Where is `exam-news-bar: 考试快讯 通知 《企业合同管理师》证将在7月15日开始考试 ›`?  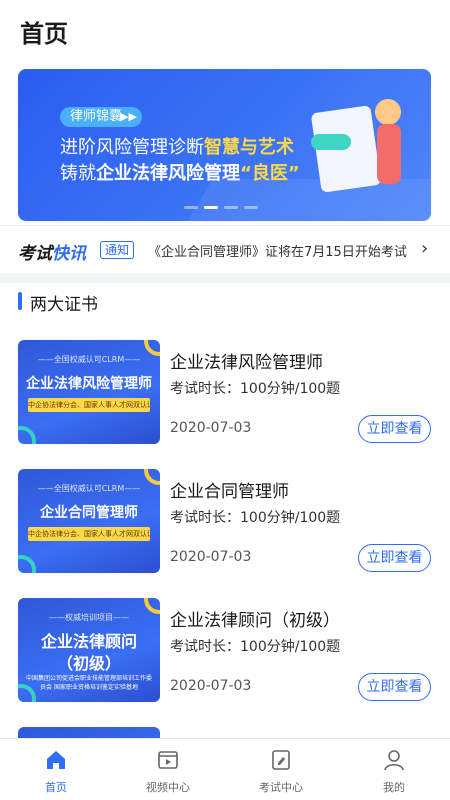
exam-news-bar: 考试快讯 通知 《企业合同管理师》证将在7月15日开始考试 › is located at coordinates (225, 249).